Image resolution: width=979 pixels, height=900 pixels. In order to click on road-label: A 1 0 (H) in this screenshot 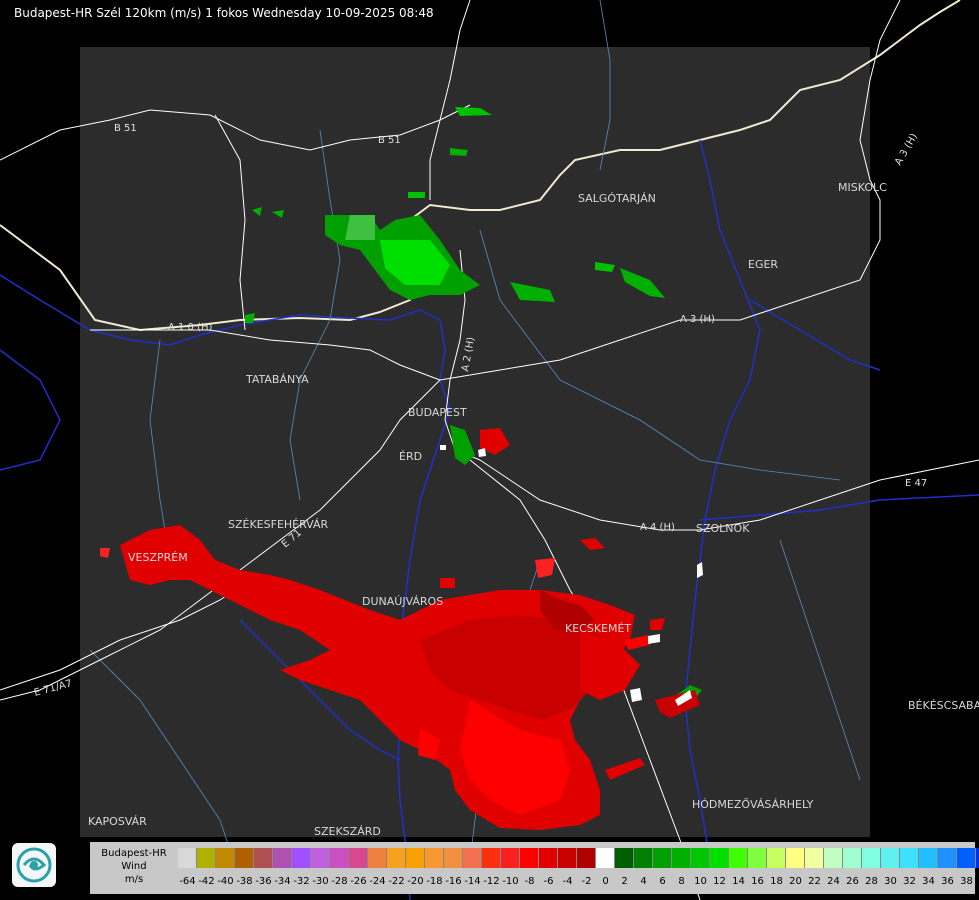, I will do `click(190, 327)`.